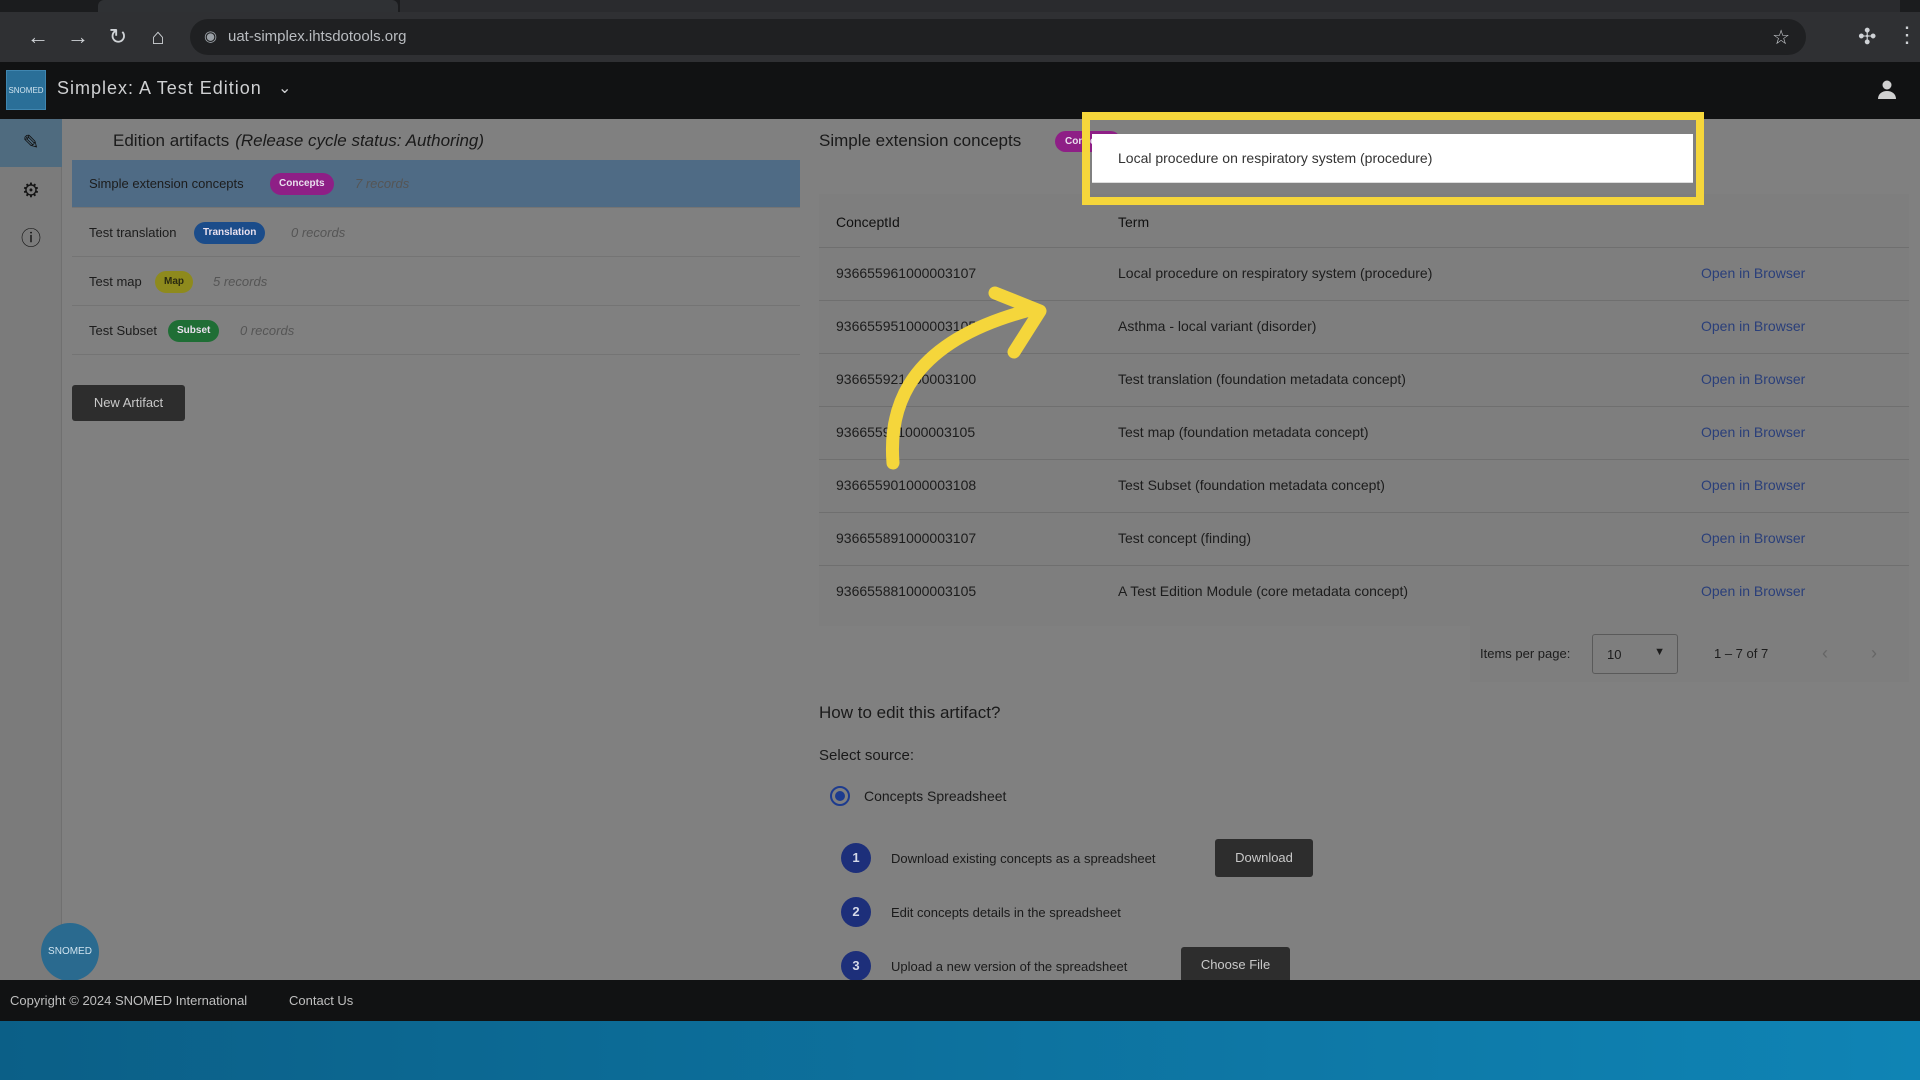 Image resolution: width=1920 pixels, height=1080 pixels. I want to click on artifact-name: Test Subset, so click(123, 330).